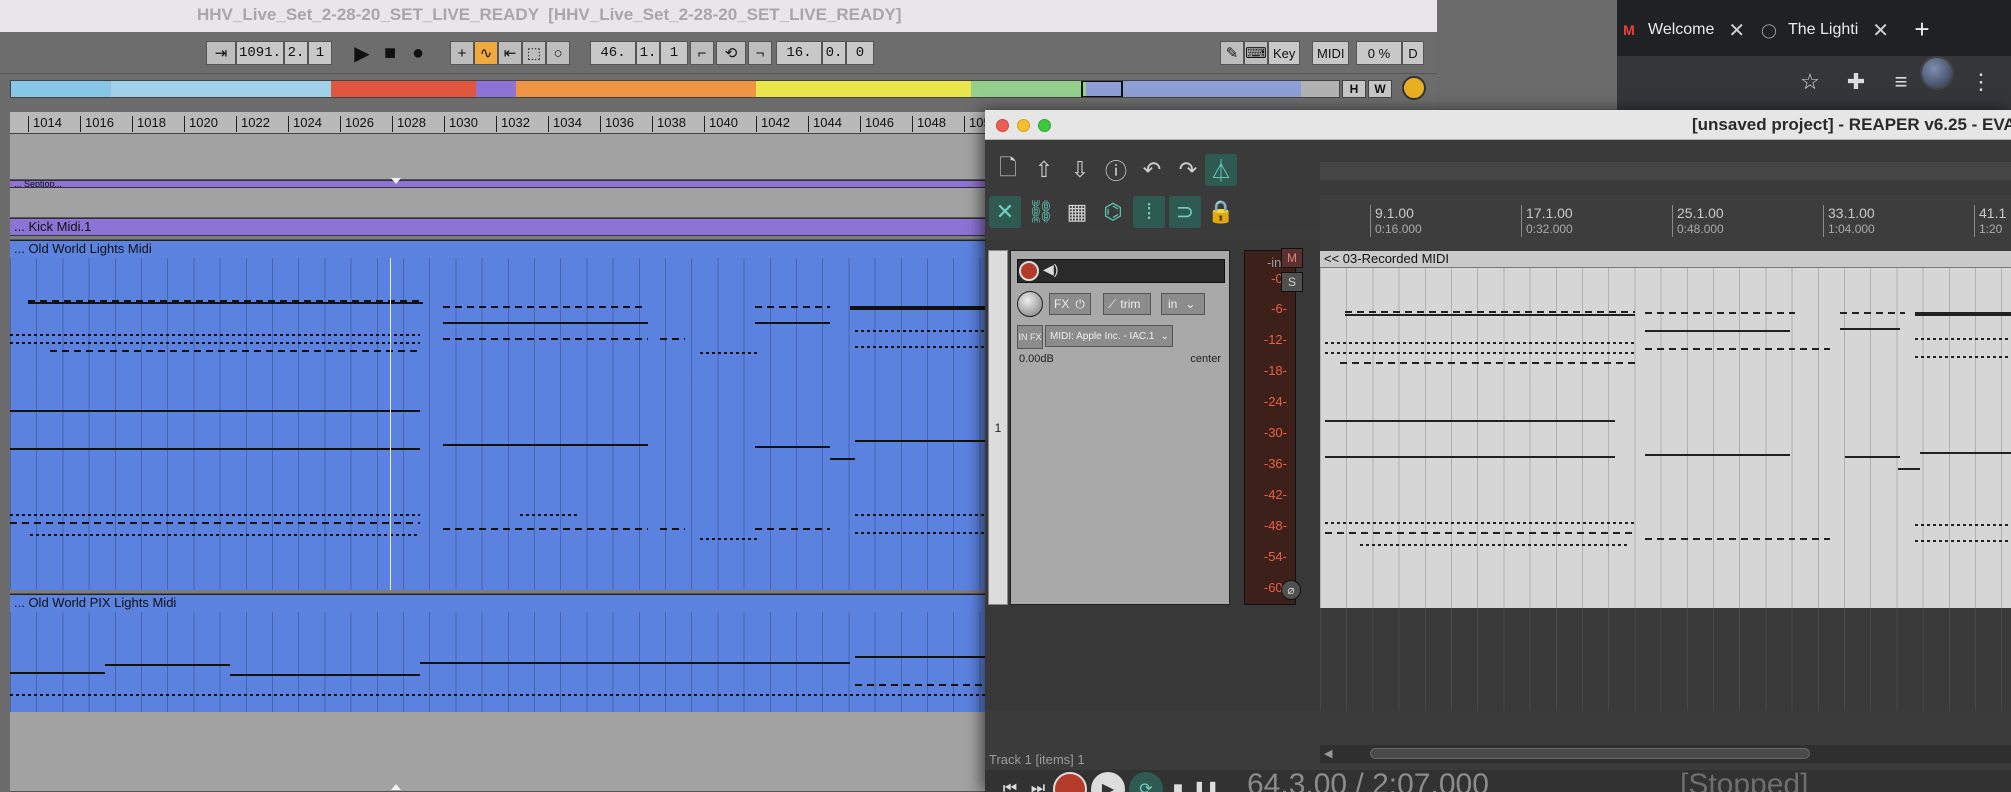 This screenshot has height=792, width=2011. Describe the element at coordinates (1183, 304) in the screenshot. I see `input-monitor-button: in ⌄` at that location.